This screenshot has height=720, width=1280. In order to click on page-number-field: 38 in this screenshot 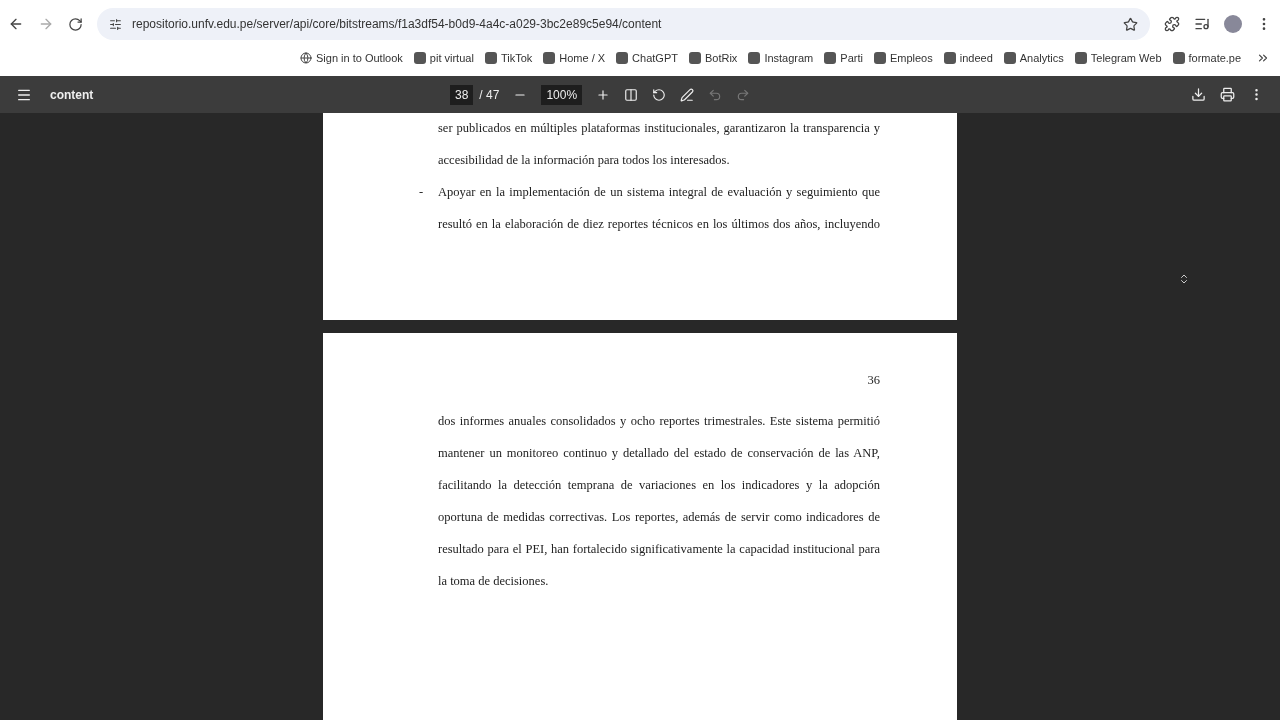, I will do `click(462, 94)`.